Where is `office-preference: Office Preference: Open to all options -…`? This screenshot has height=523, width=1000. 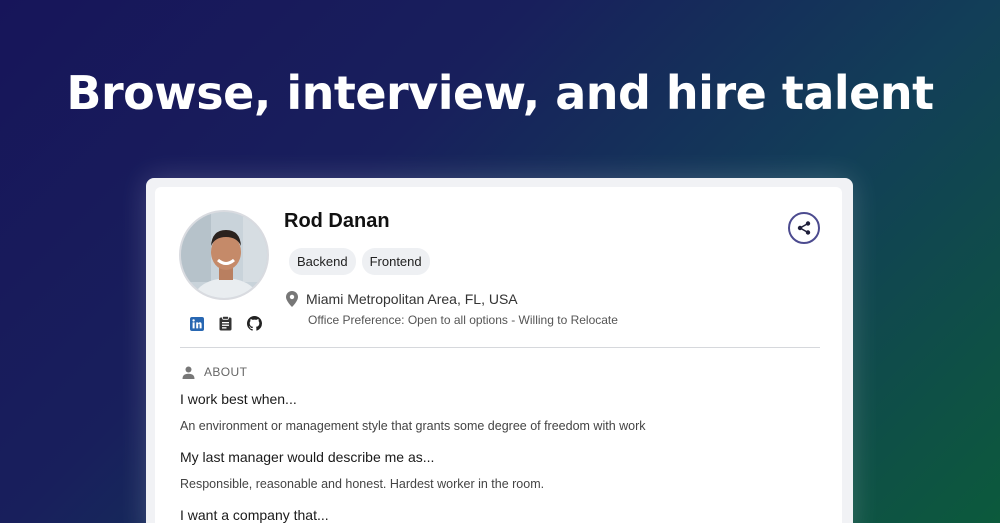
office-preference: Office Preference: Open to all options -… is located at coordinates (463, 320).